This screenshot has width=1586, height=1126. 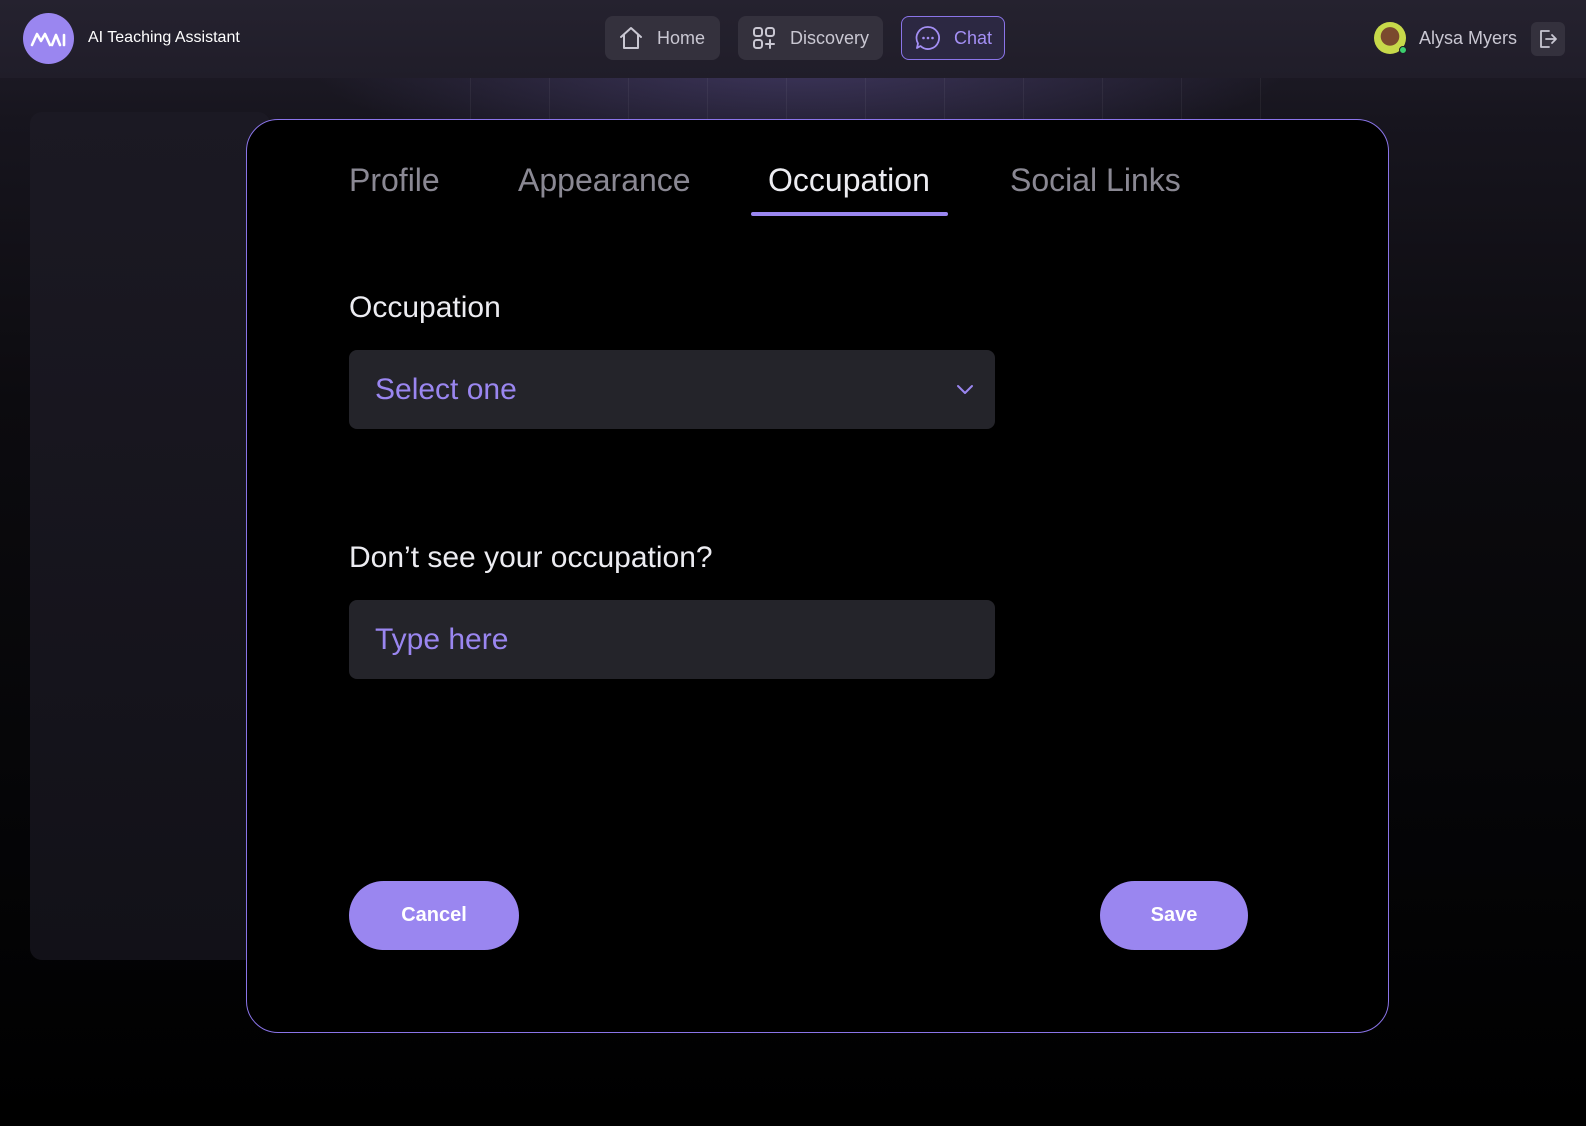 I want to click on custom-occupation-label: Don’t see your occupation?, so click(x=531, y=557).